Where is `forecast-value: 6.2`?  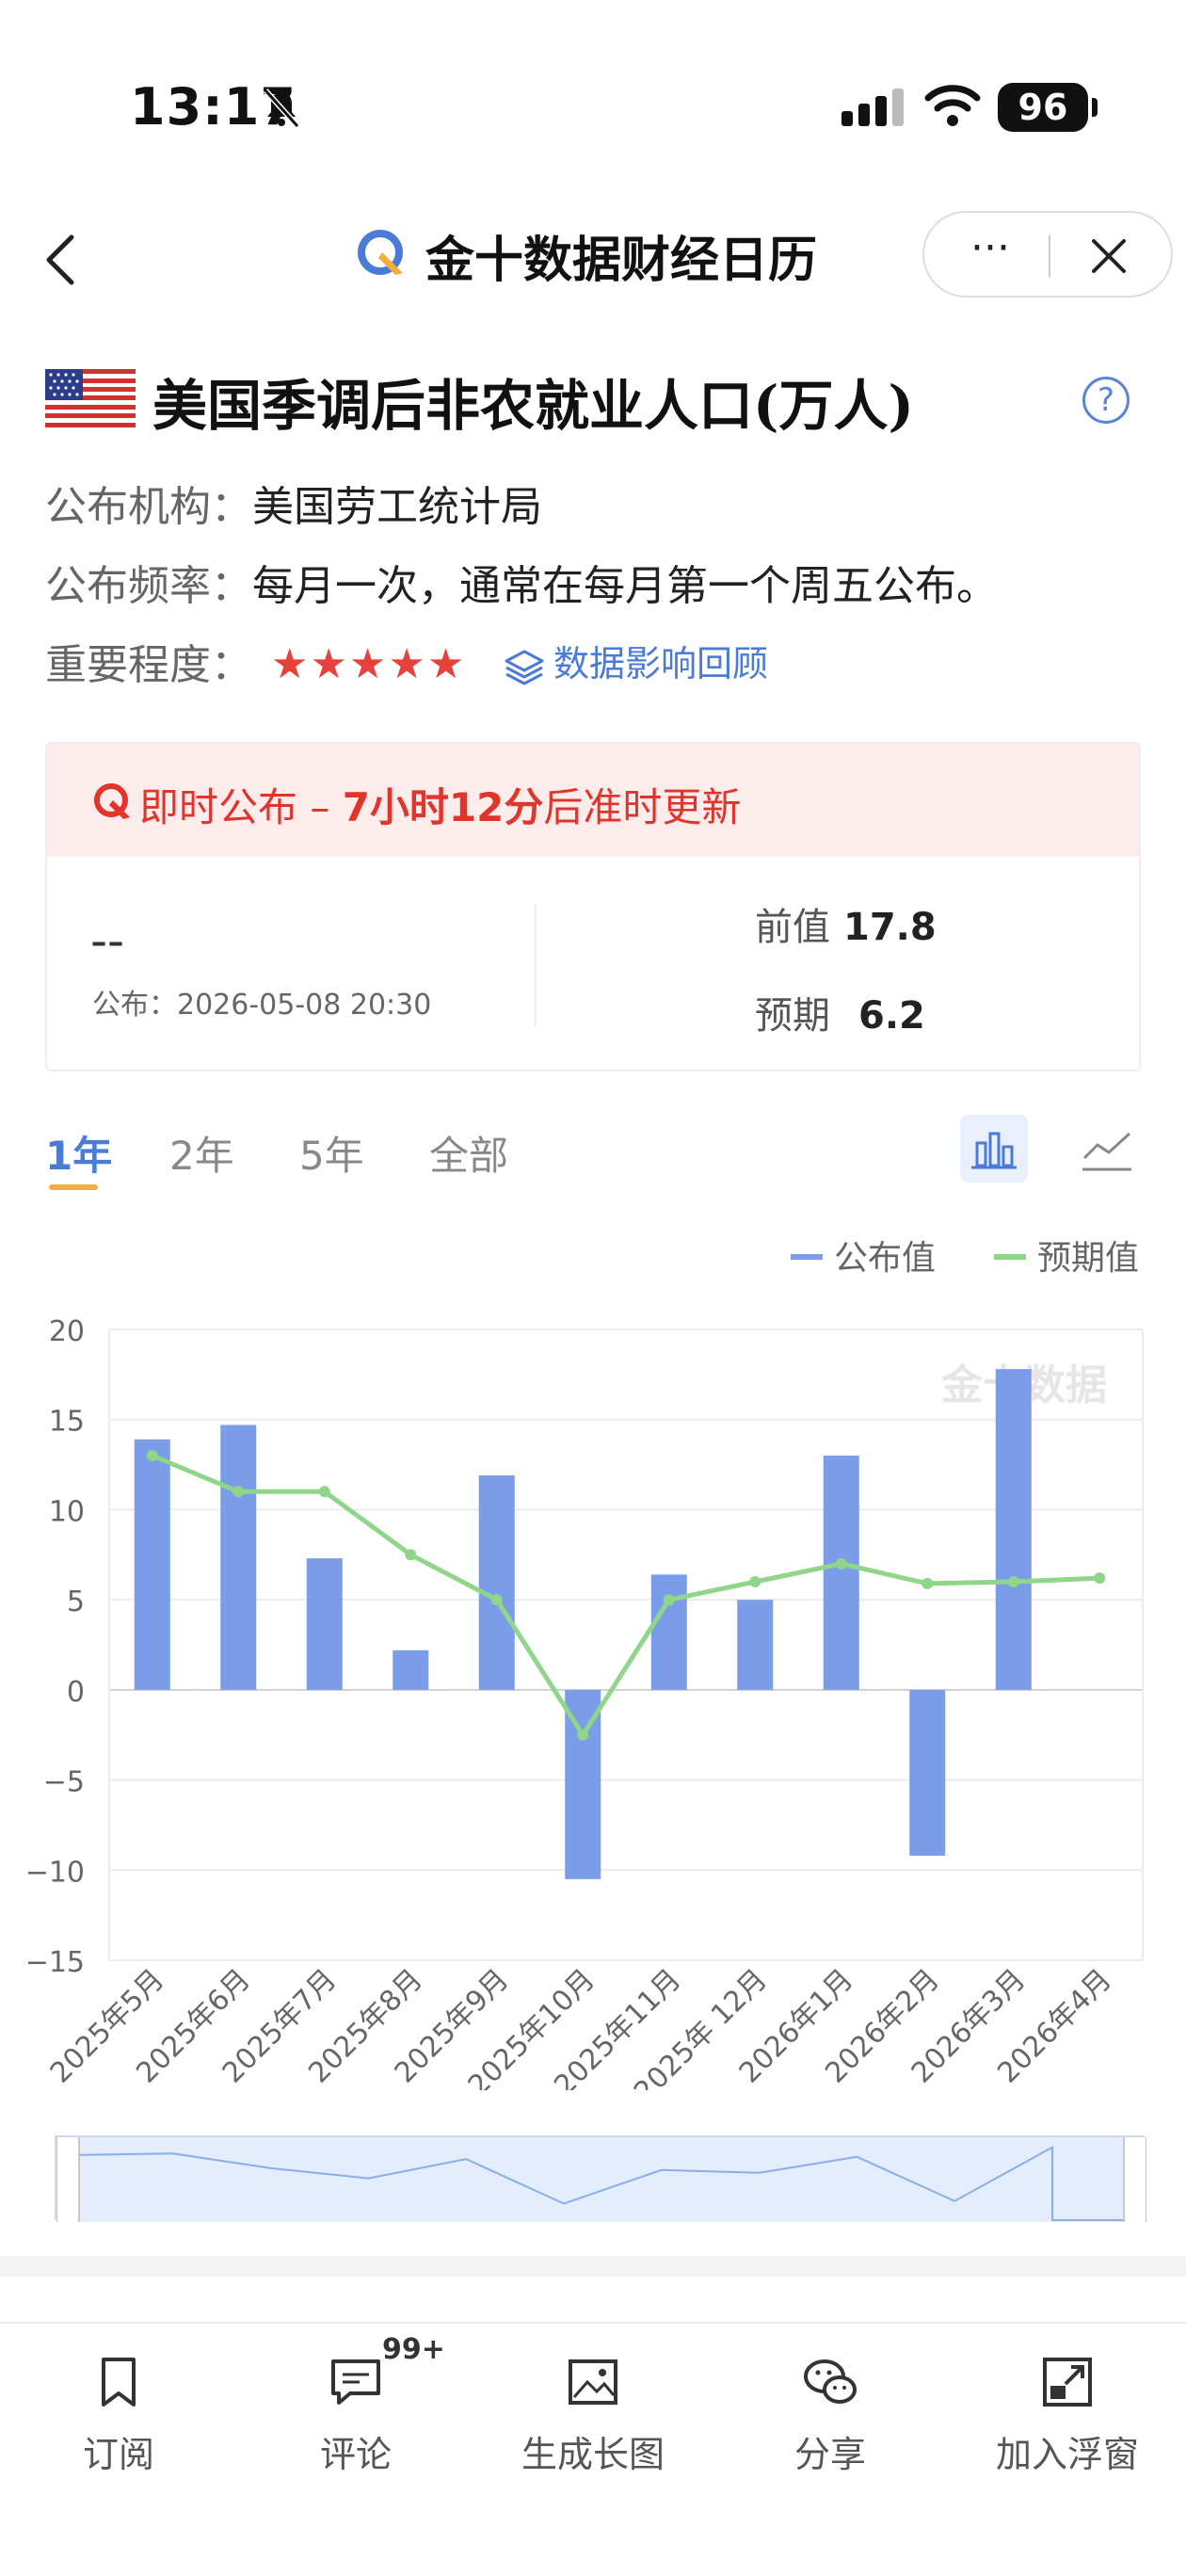
forecast-value: 6.2 is located at coordinates (891, 1016).